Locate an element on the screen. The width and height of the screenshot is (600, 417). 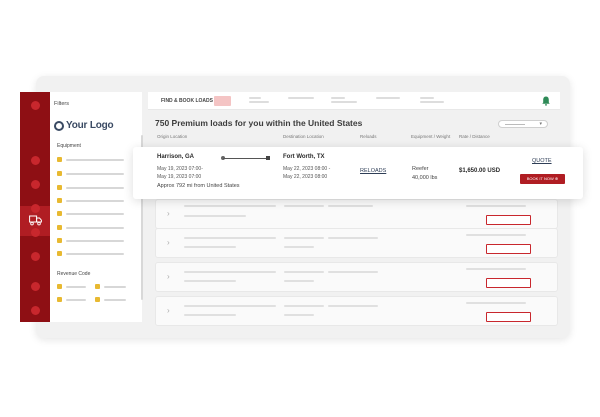
col-rate: Rate / Distance is located at coordinates (474, 136).